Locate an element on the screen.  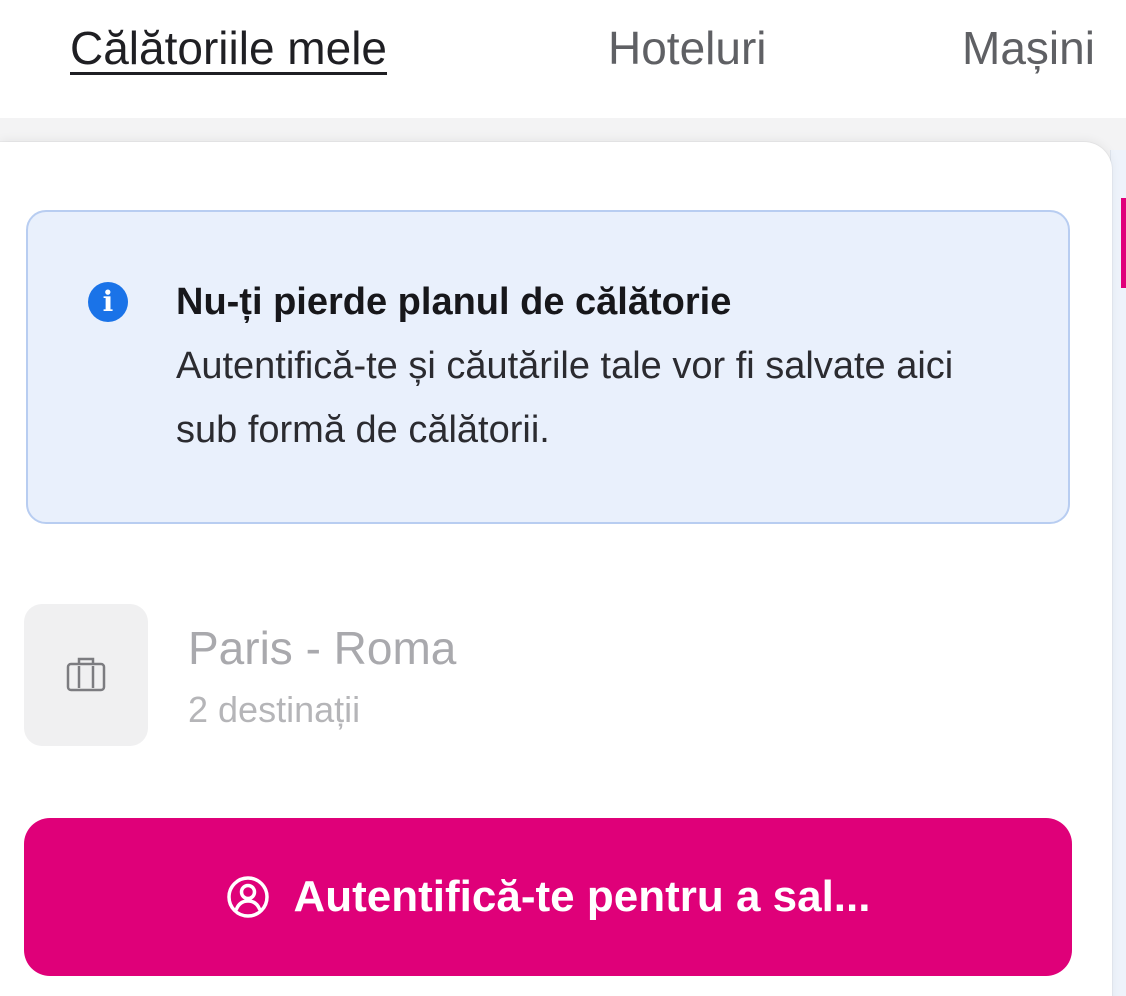
accent-strip is located at coordinates (1123, 243).